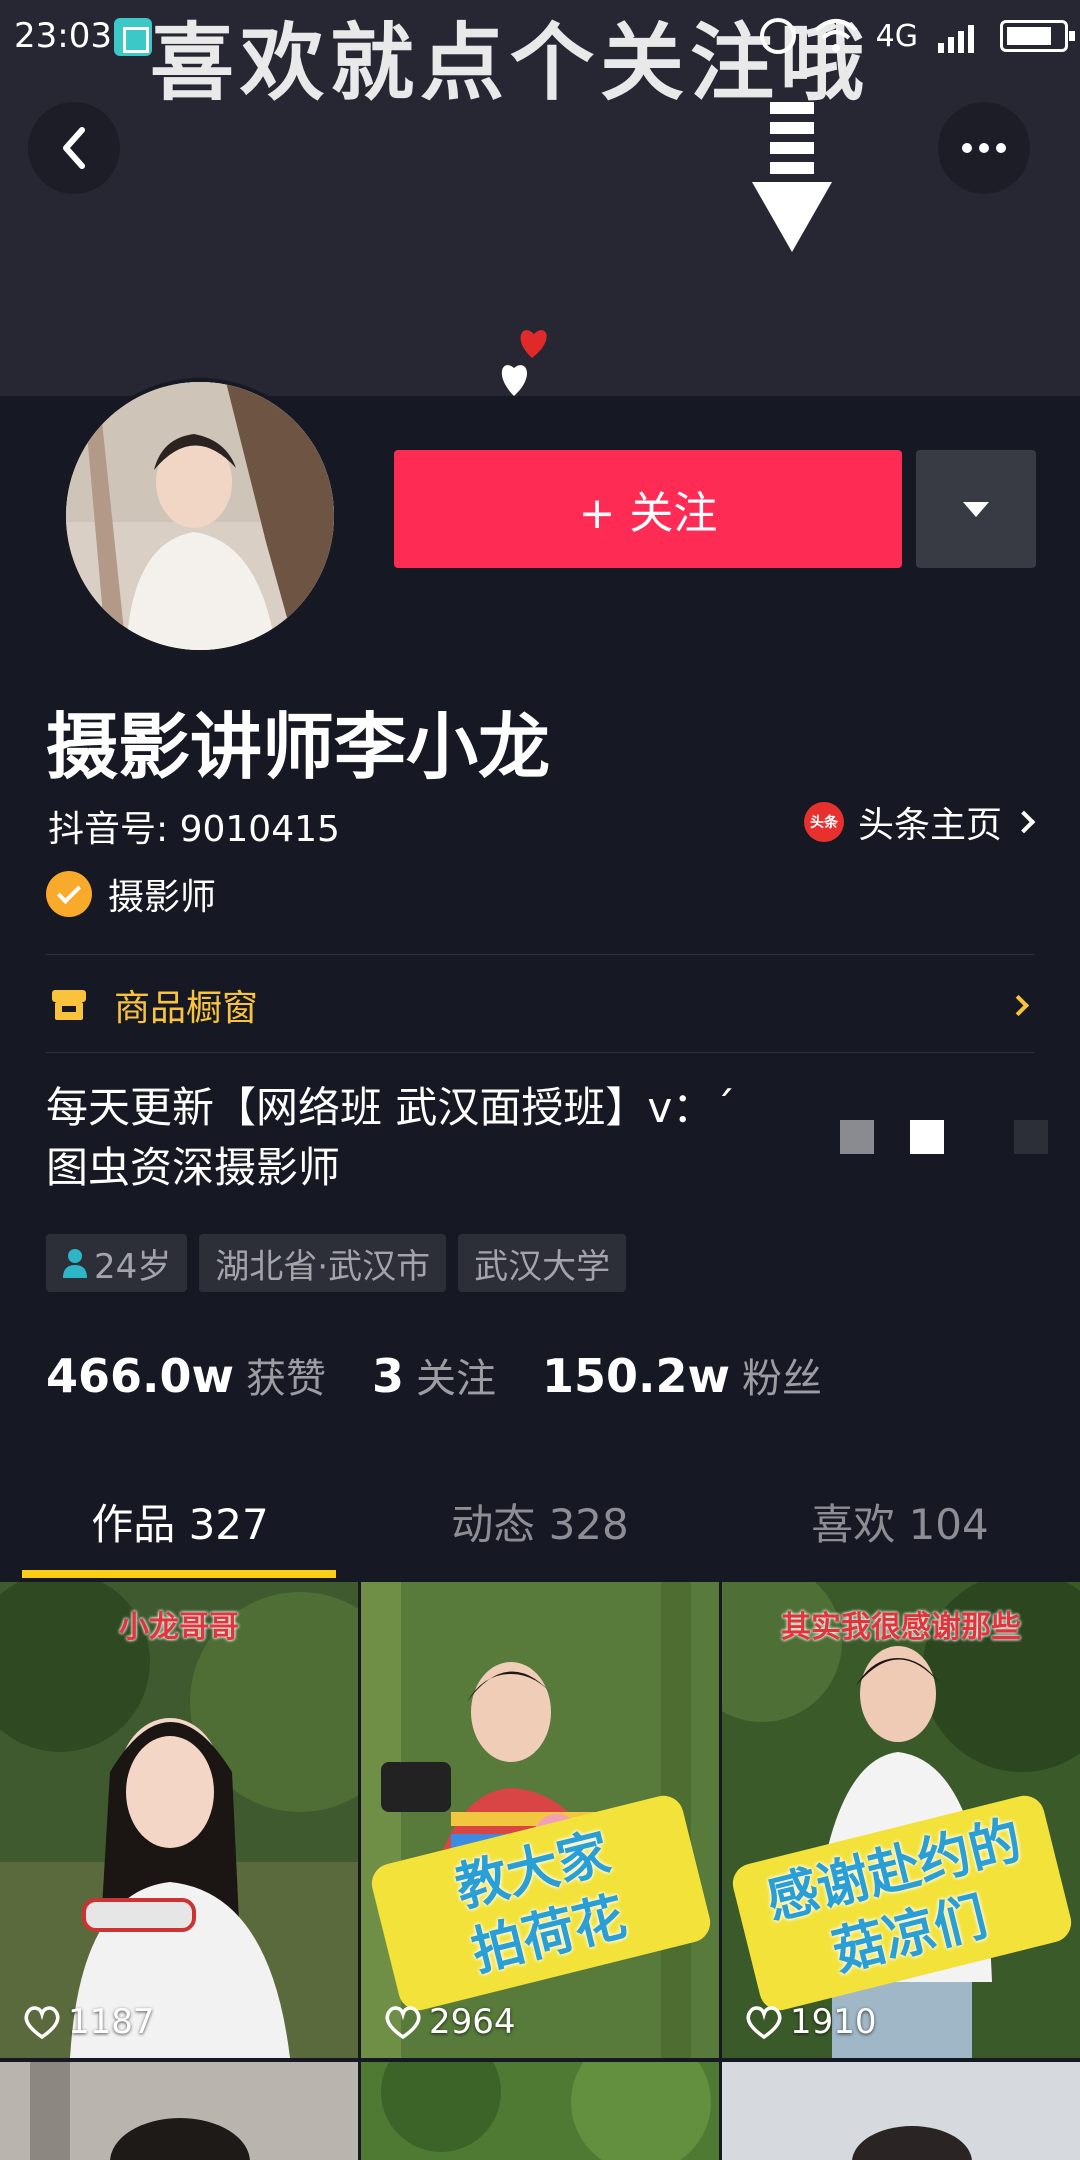  I want to click on hearts-graphic, so click(524, 363).